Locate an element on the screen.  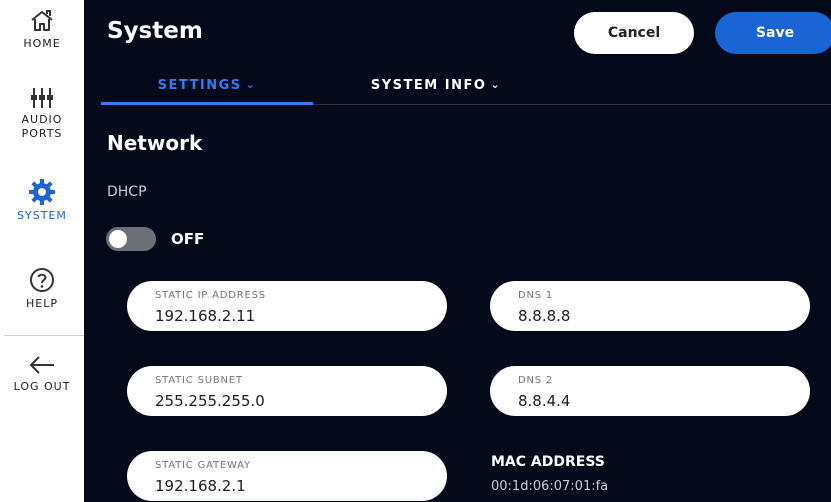
sidebar-divider is located at coordinates (44, 335).